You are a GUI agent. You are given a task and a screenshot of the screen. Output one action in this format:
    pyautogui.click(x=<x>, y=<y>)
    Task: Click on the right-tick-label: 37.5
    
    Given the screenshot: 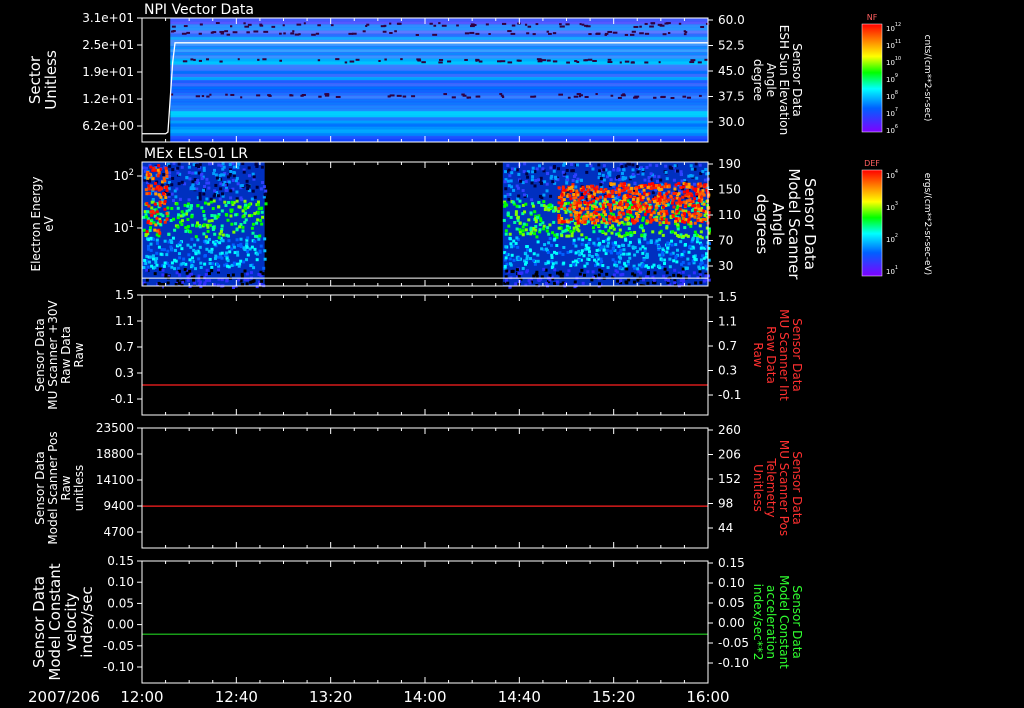 What is the action you would take?
    pyautogui.click(x=731, y=97)
    